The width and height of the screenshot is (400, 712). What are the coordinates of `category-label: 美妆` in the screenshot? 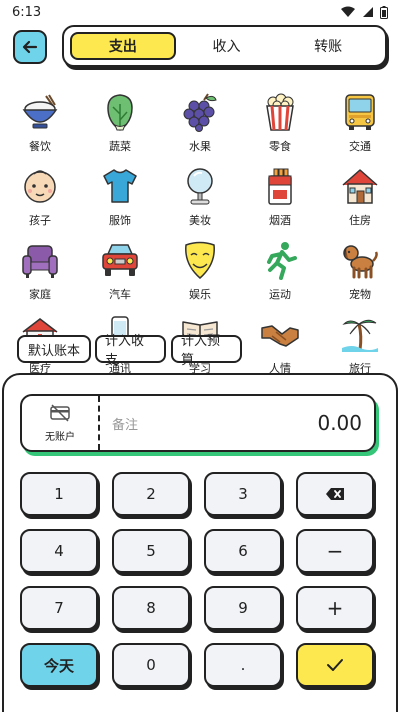 It's located at (200, 220).